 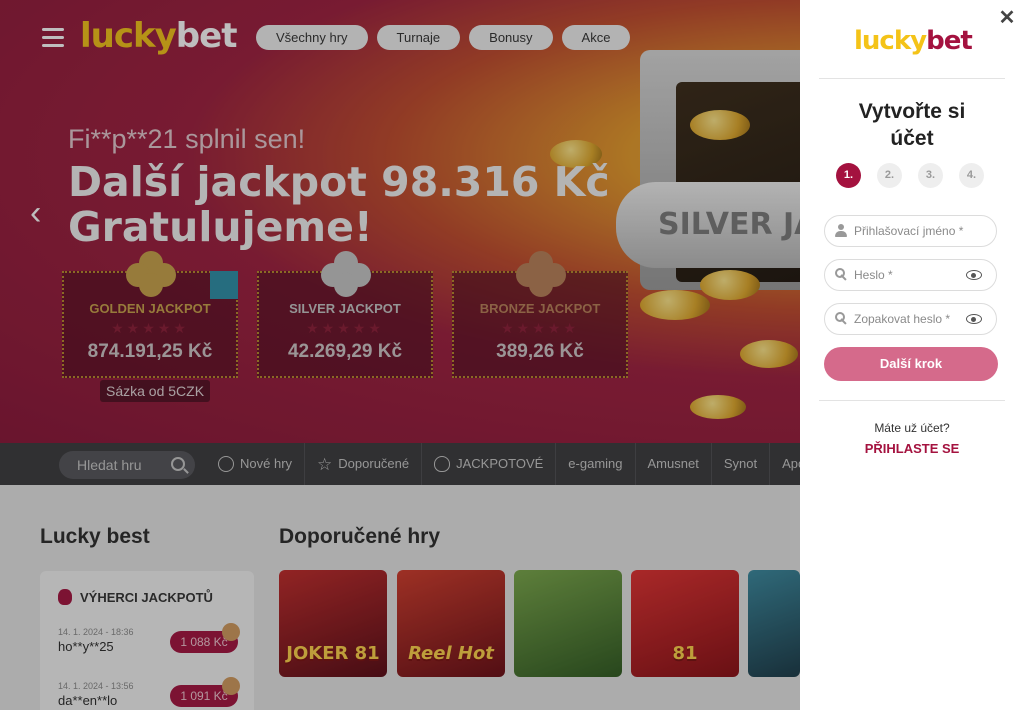 I want to click on nav-promotions: Akce, so click(x=596, y=37).